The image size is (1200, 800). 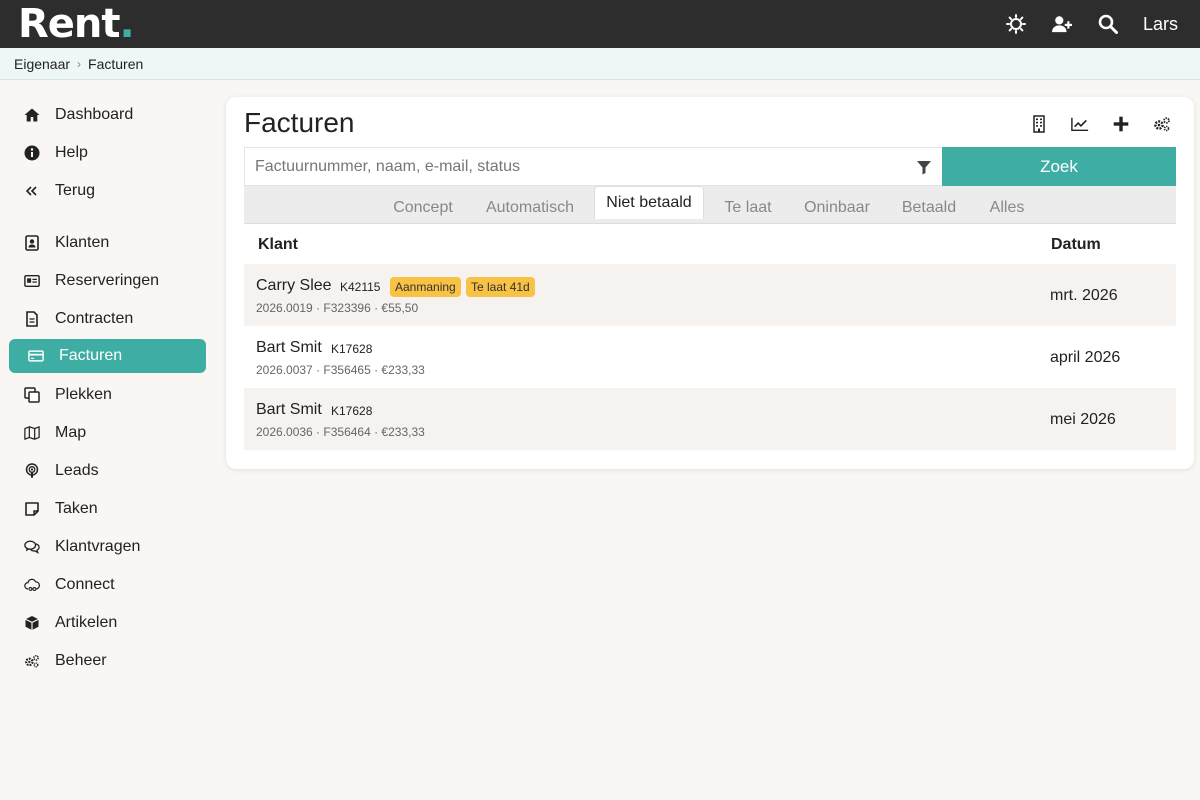 What do you see at coordinates (116, 63) in the screenshot?
I see `breadcrumb-item-facturen: Facturen` at bounding box center [116, 63].